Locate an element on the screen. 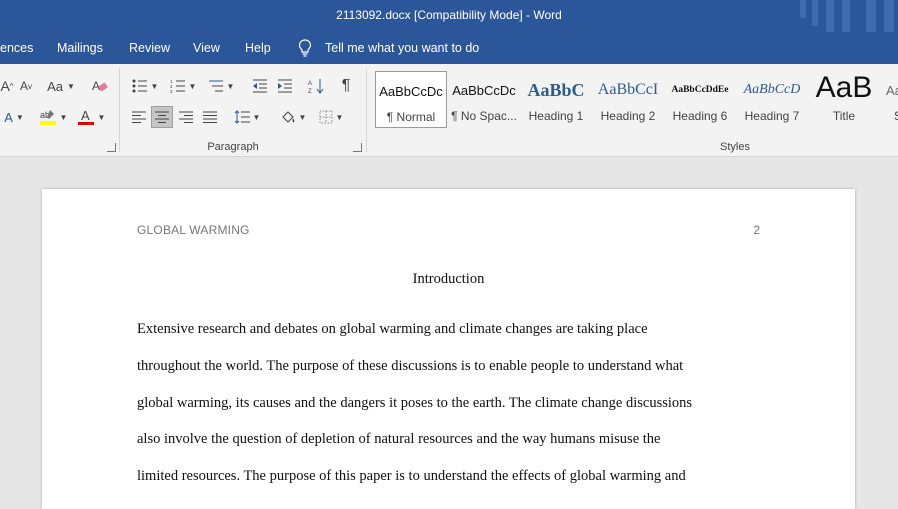 Image resolution: width=898 pixels, height=509 pixels. show-formatting-button: ¶ is located at coordinates (346, 86).